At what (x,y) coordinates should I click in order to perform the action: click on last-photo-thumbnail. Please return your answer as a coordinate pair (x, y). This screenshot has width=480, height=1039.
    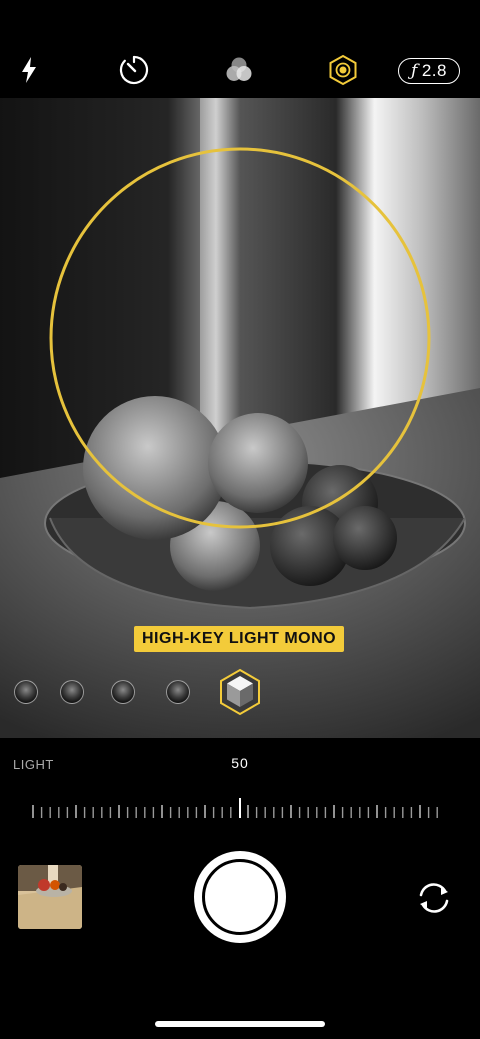
    Looking at the image, I should click on (50, 897).